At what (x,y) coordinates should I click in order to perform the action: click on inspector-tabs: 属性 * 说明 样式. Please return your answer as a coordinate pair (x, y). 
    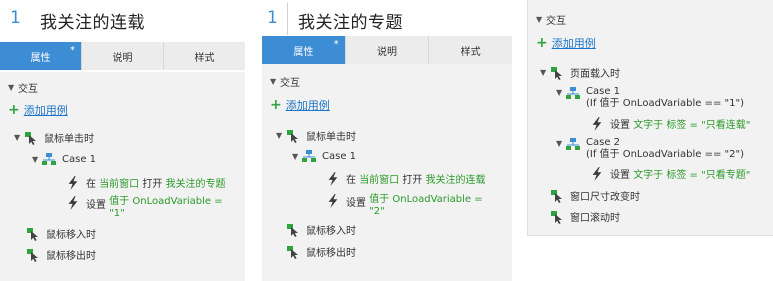
    Looking at the image, I should click on (387, 50).